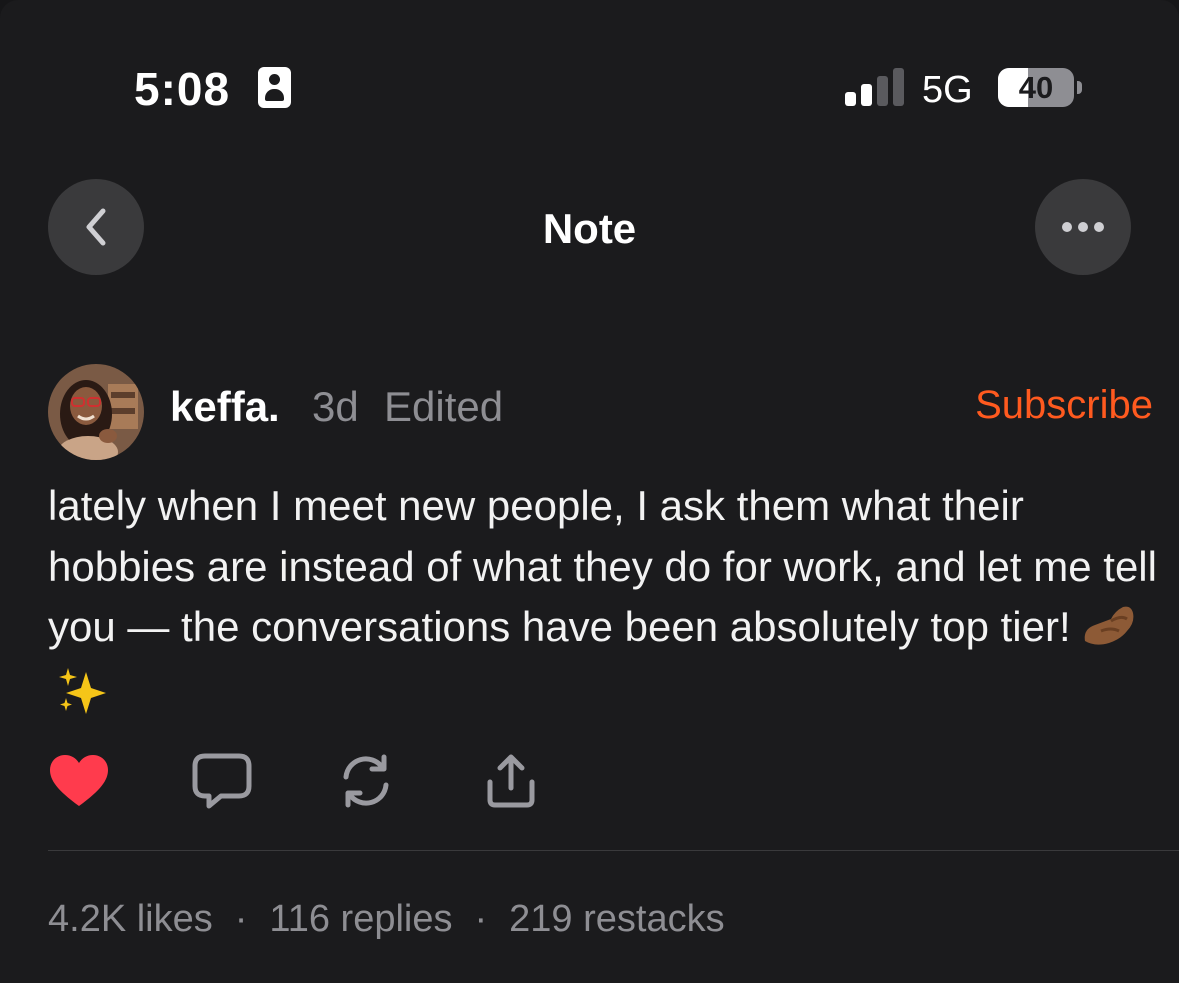  What do you see at coordinates (274, 87) in the screenshot?
I see `contact-card-icon` at bounding box center [274, 87].